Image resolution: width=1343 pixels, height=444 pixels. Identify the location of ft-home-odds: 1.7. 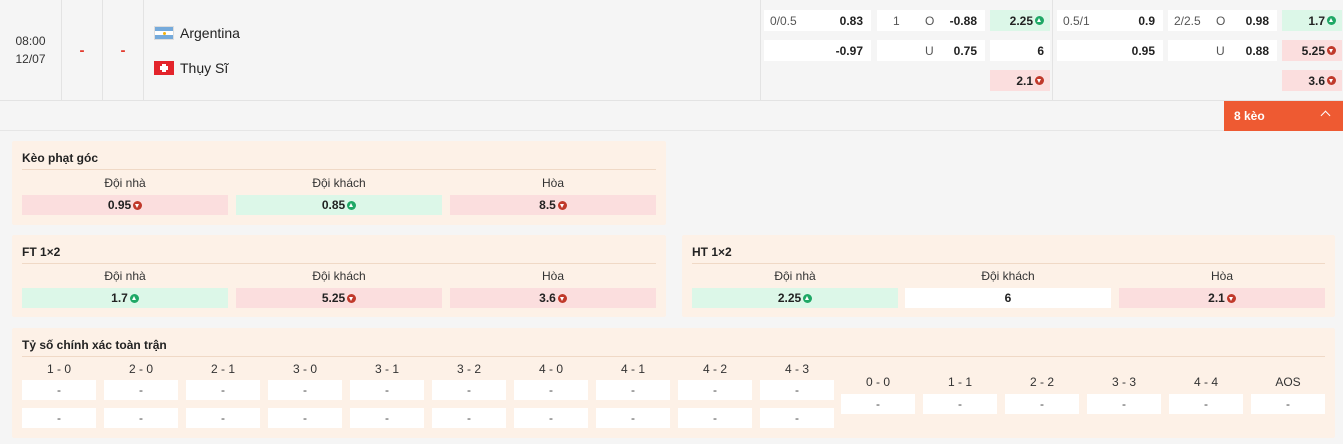
(125, 298).